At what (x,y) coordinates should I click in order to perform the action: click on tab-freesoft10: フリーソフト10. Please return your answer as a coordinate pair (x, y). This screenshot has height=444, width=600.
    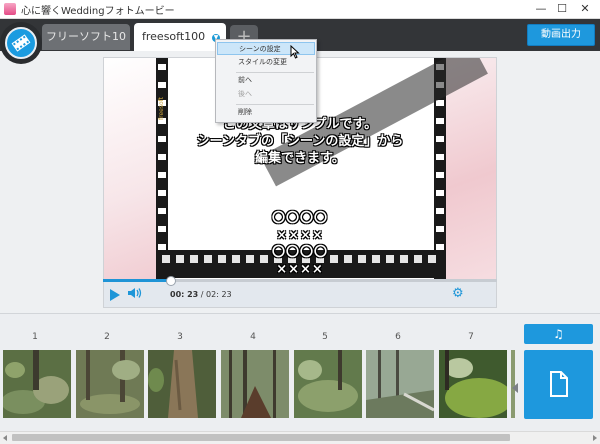
    Looking at the image, I should click on (86, 37).